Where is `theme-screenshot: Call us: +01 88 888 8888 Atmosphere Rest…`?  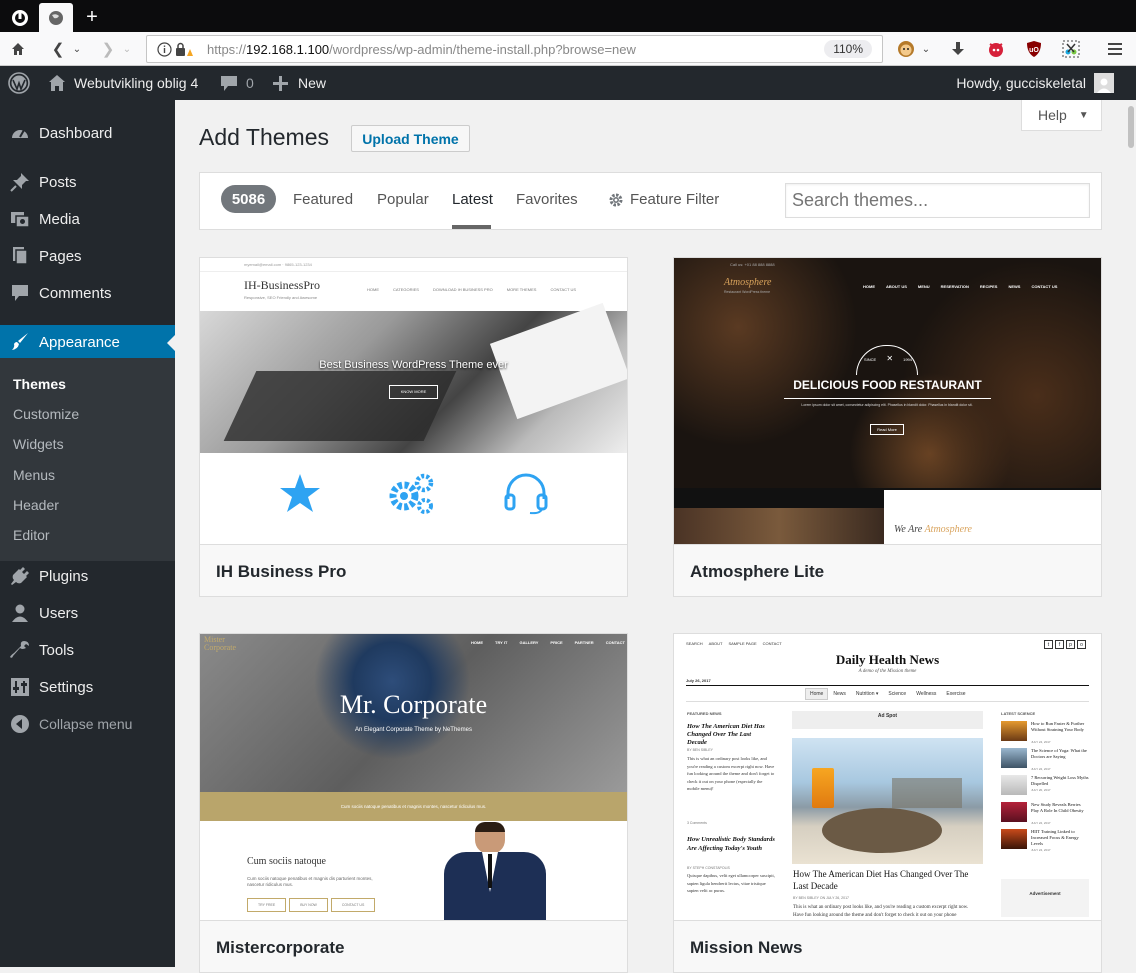
theme-screenshot: Call us: +01 88 888 8888 Atmosphere Rest… is located at coordinates (887, 401).